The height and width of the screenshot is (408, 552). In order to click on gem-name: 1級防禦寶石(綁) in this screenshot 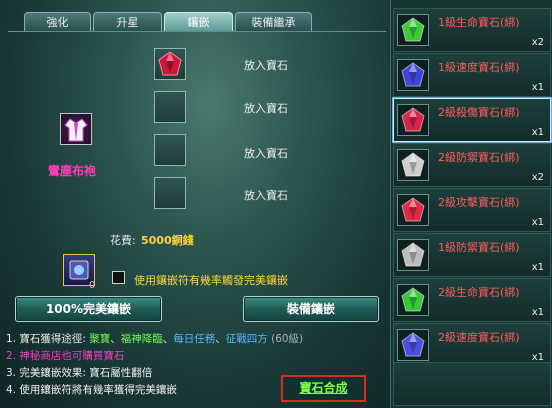, I will do `click(479, 247)`.